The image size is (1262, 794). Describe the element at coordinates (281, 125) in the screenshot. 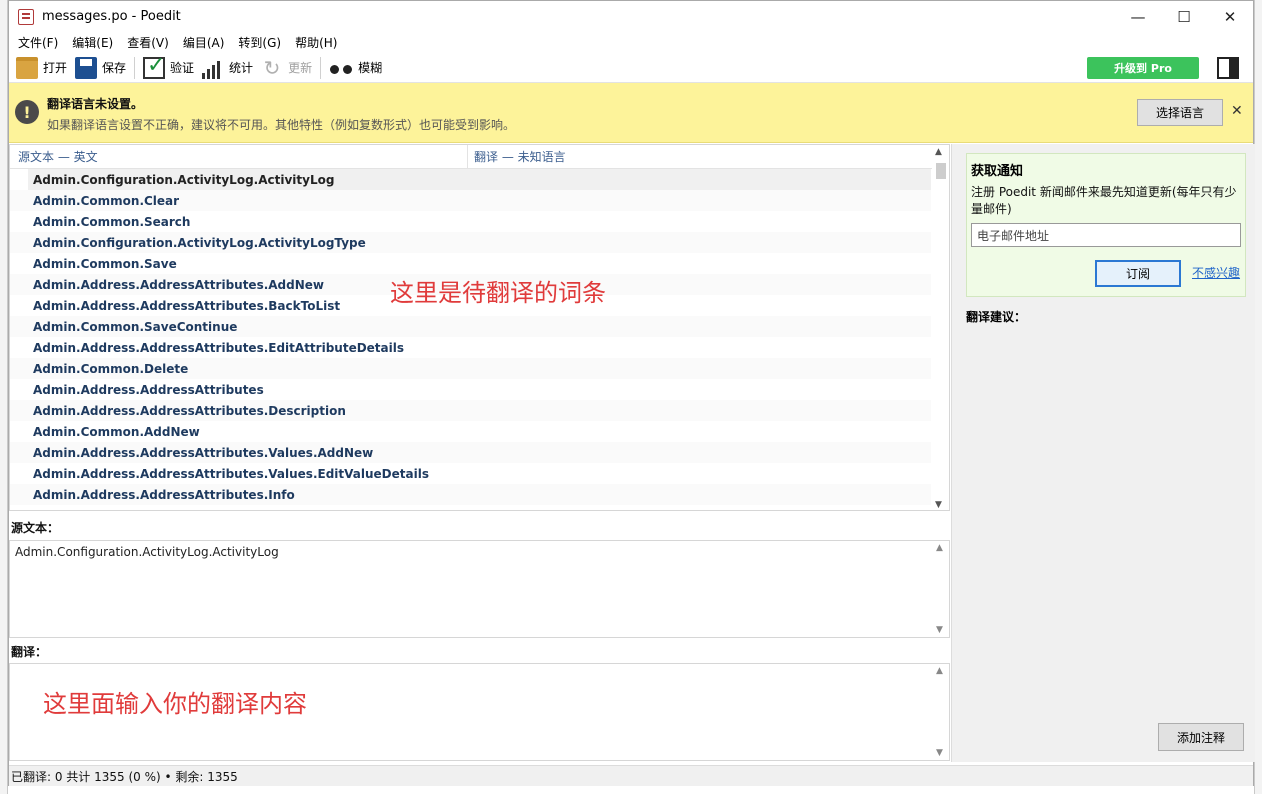

I see `warning-description: 如果翻译语言设置不正确，建议将不可用。其他特性（例如复数形式）也可能受到影响。` at that location.